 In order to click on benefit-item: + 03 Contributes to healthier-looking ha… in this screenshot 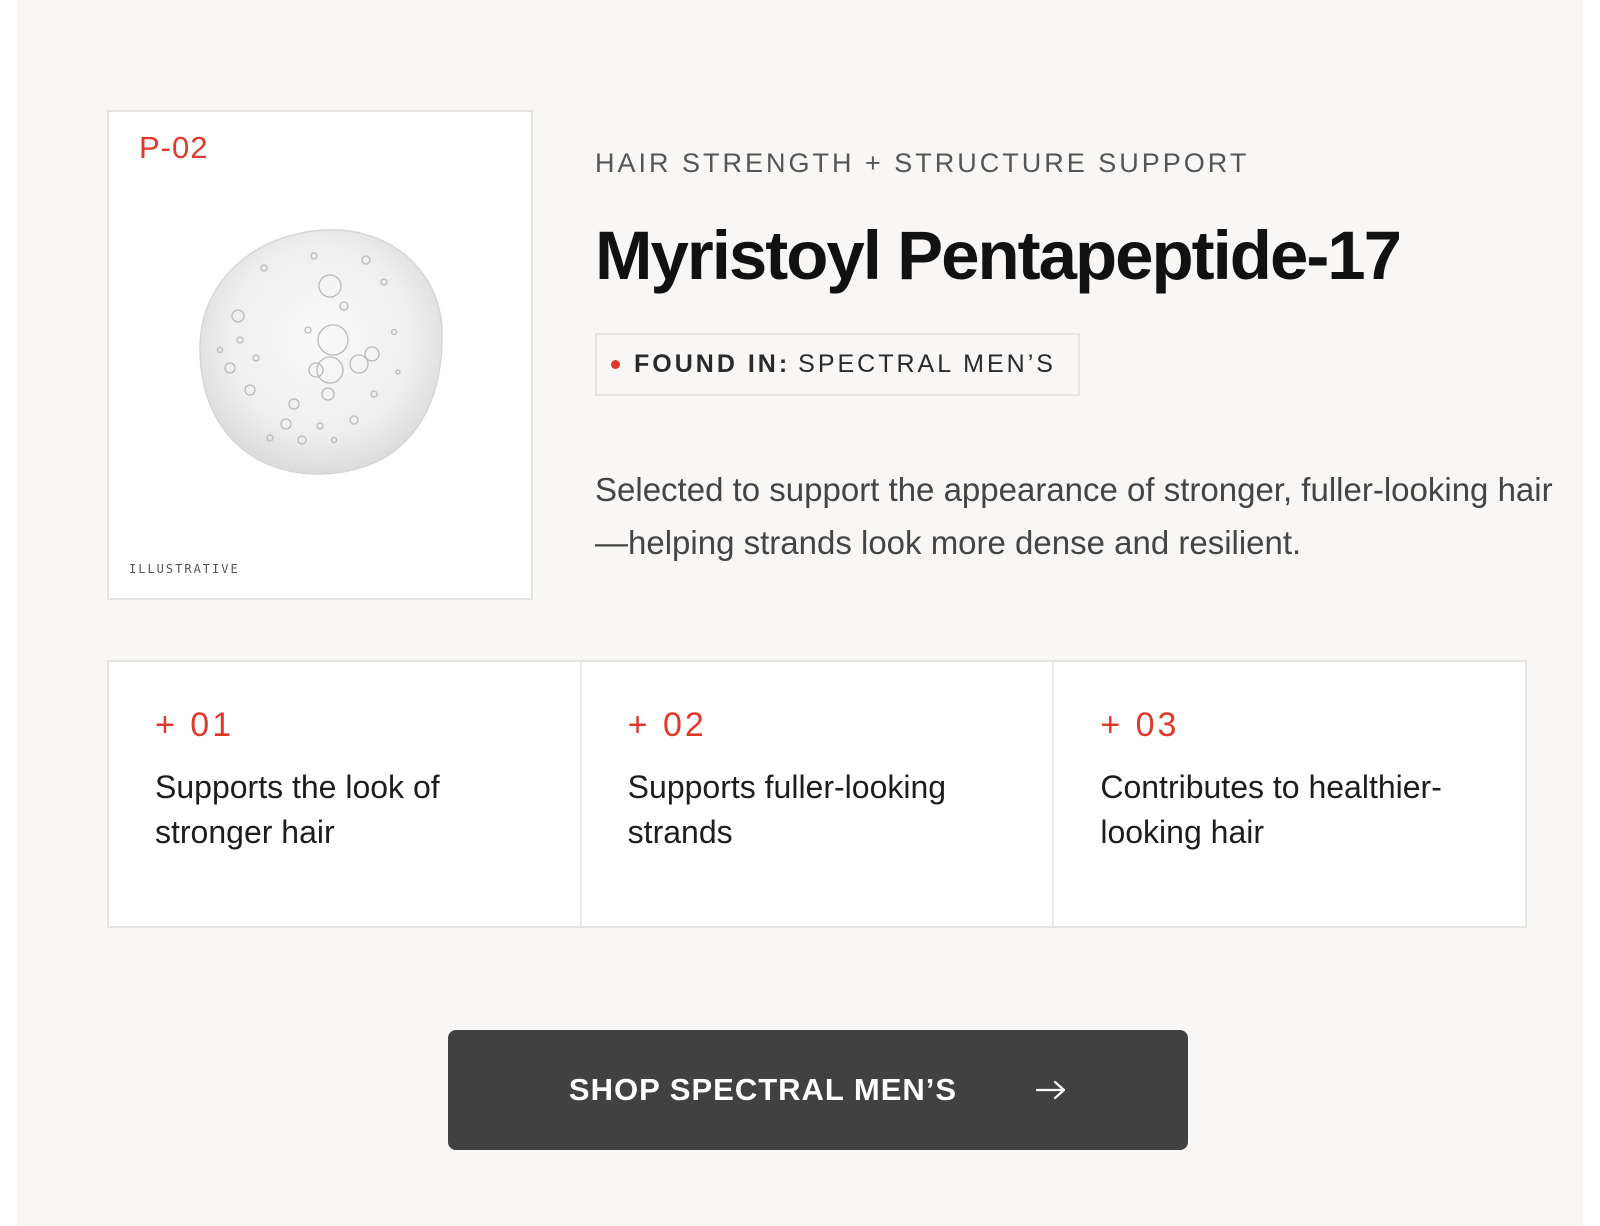, I will do `click(1289, 794)`.